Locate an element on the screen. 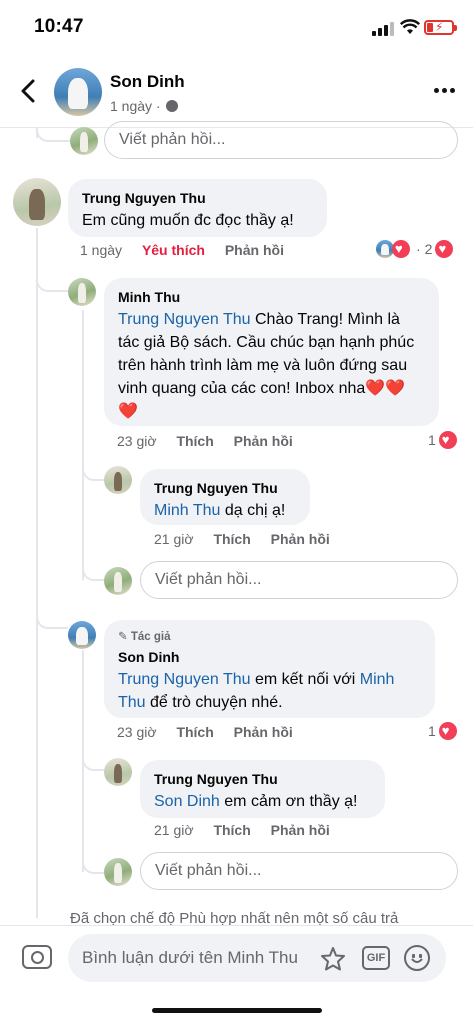  post-time: 1 ngày · is located at coordinates (135, 106).